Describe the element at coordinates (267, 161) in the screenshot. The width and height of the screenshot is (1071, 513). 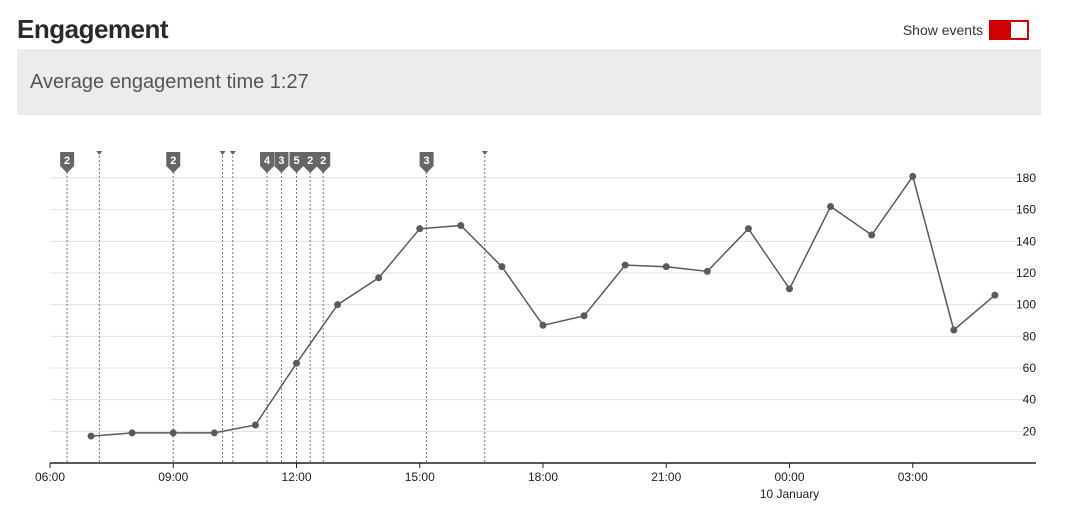
I see `event-count: 4` at that location.